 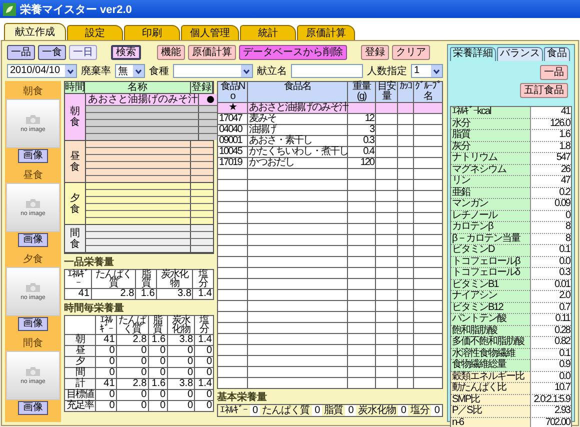 I want to click on nutrient-name: マンガン, so click(x=490, y=204).